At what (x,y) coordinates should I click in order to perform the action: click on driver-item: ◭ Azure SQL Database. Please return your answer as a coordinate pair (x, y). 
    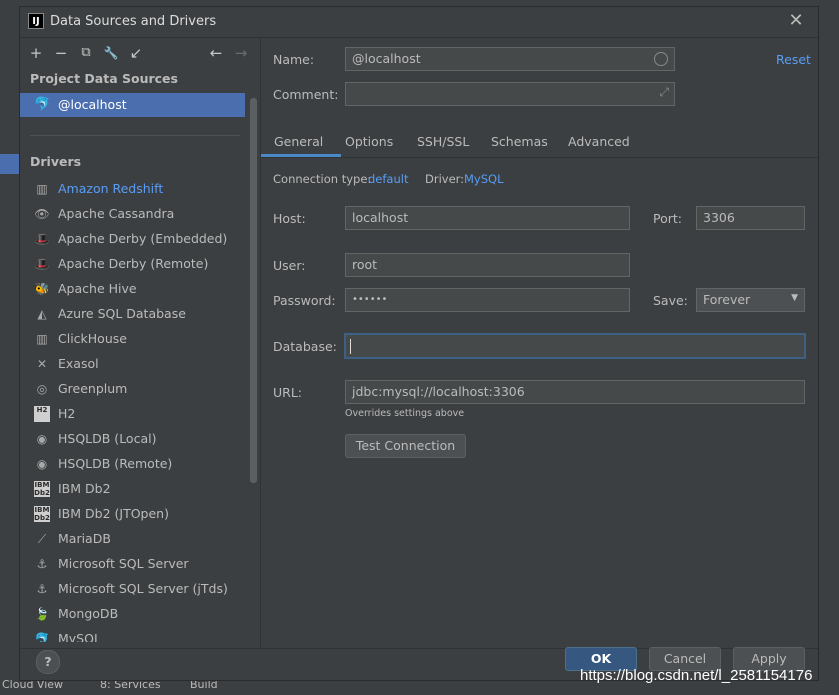
    Looking at the image, I should click on (132, 313).